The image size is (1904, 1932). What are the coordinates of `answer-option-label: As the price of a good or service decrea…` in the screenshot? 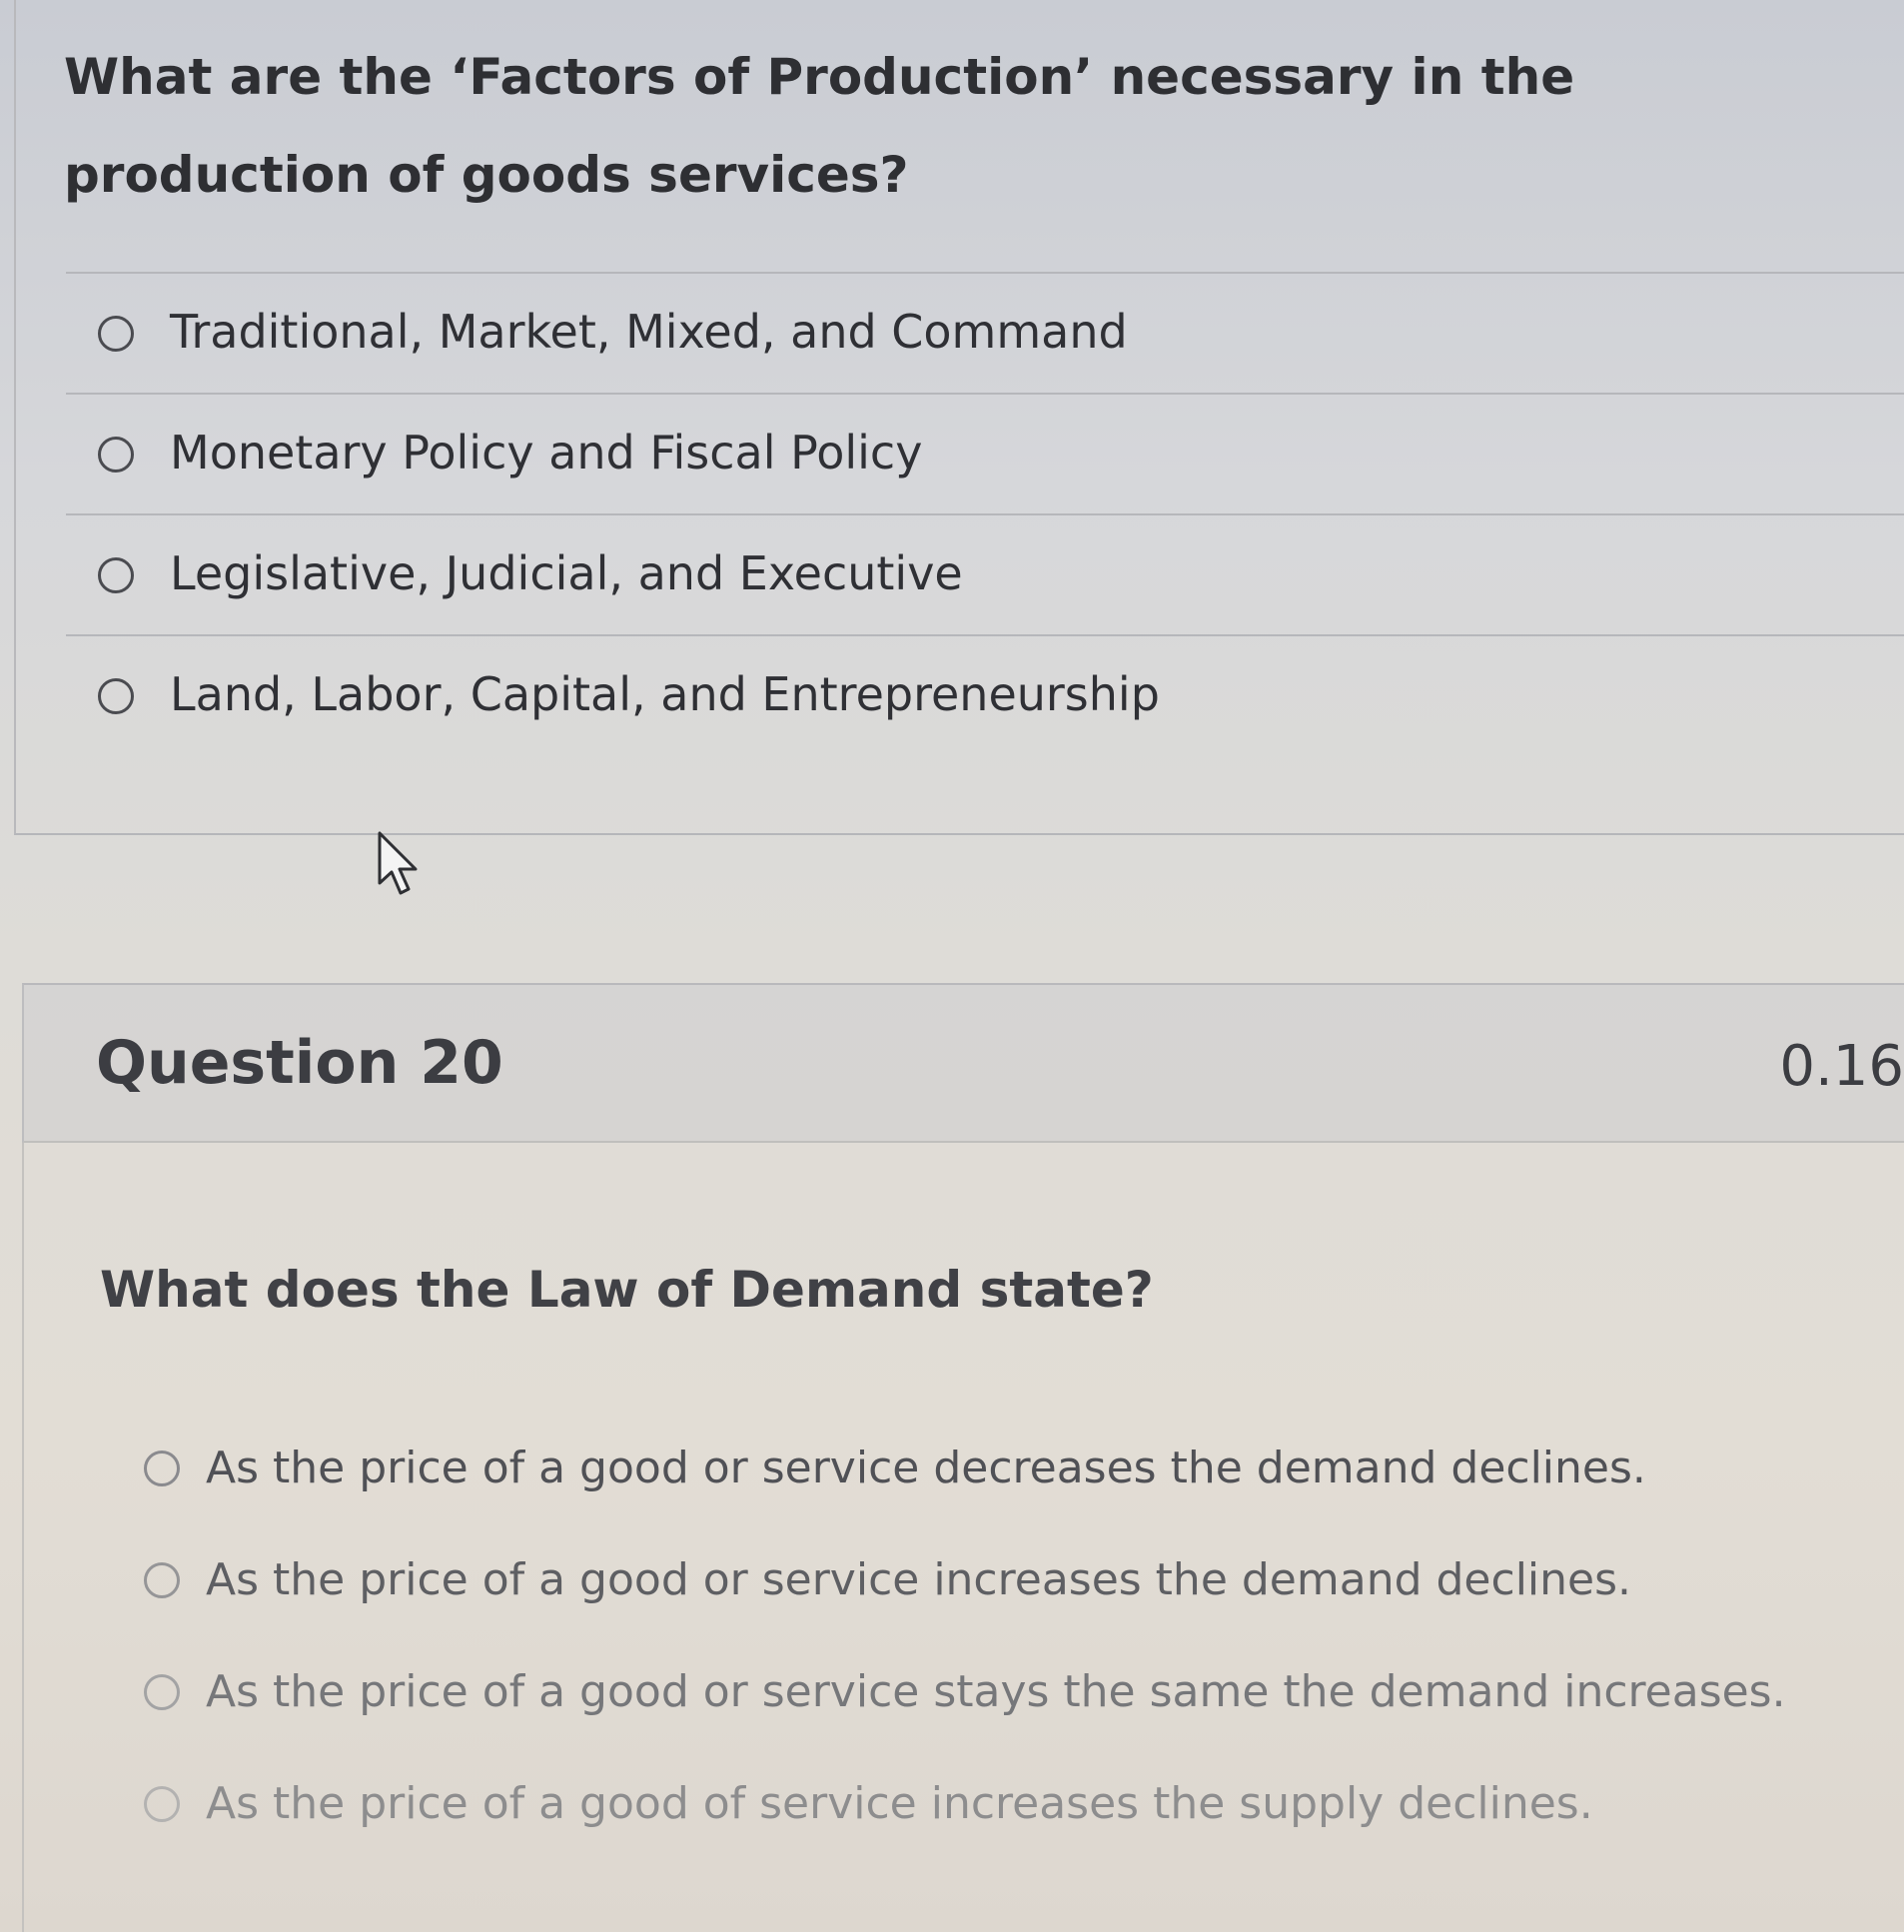 It's located at (926, 1468).